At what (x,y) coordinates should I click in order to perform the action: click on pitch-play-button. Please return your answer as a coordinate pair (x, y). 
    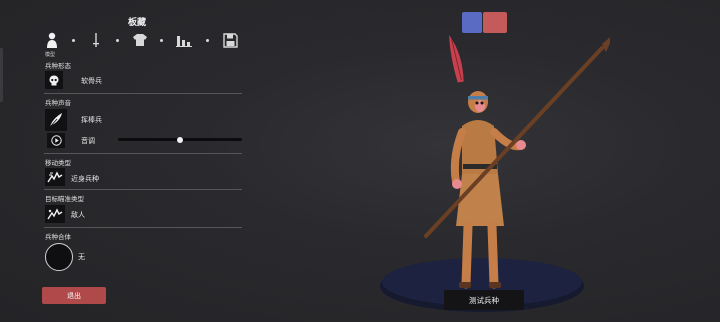
    Looking at the image, I should click on (56, 140).